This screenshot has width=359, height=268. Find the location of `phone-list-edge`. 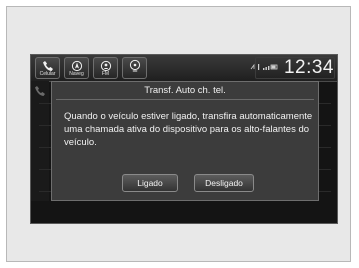

phone-list-edge is located at coordinates (40, 141).